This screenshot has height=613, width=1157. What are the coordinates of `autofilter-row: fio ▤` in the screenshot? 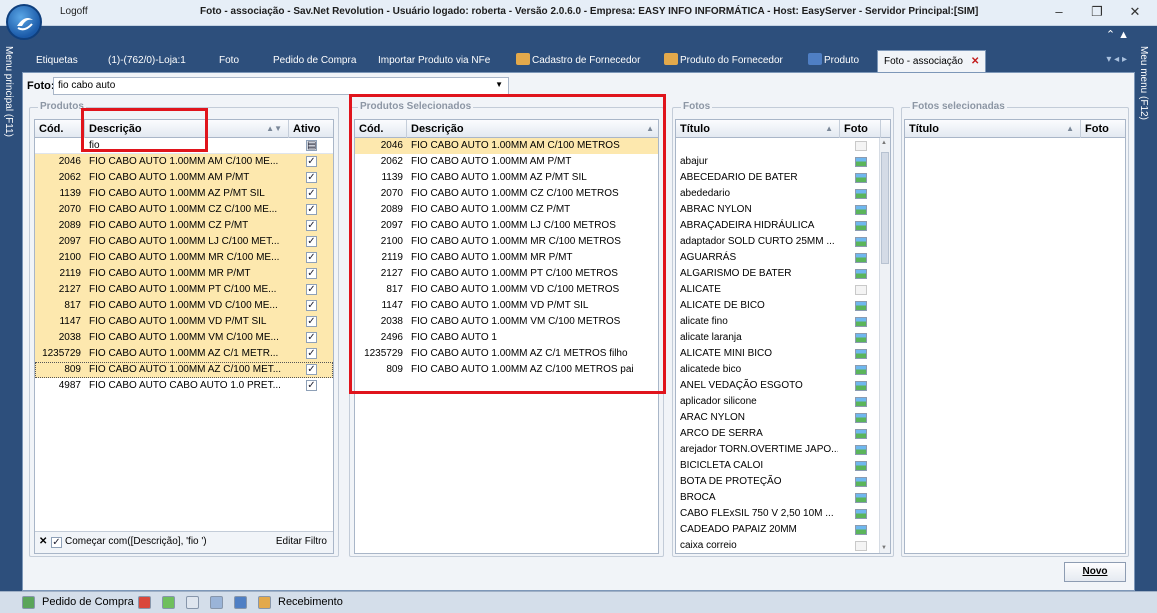 It's located at (184, 146).